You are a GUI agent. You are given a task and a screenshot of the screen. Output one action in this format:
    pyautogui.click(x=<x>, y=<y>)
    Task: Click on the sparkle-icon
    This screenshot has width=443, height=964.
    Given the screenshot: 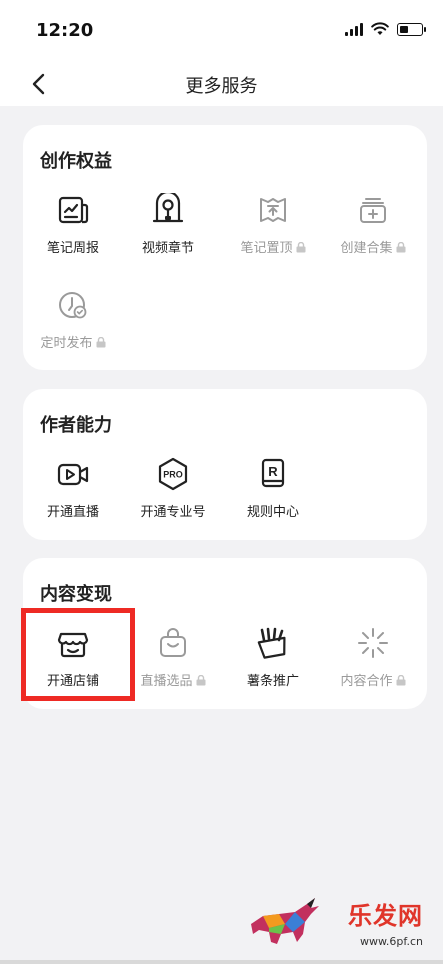 What is the action you would take?
    pyautogui.click(x=373, y=643)
    